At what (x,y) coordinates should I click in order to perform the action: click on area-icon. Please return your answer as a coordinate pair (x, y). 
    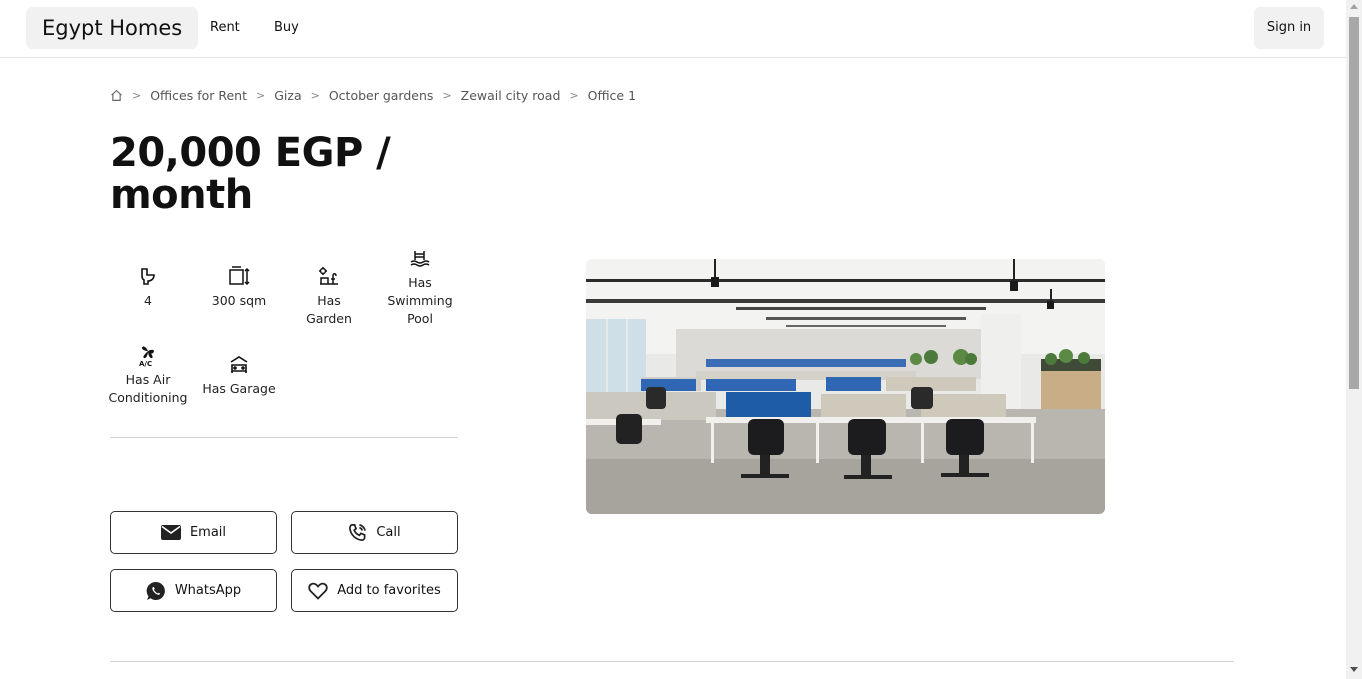
    Looking at the image, I should click on (239, 276).